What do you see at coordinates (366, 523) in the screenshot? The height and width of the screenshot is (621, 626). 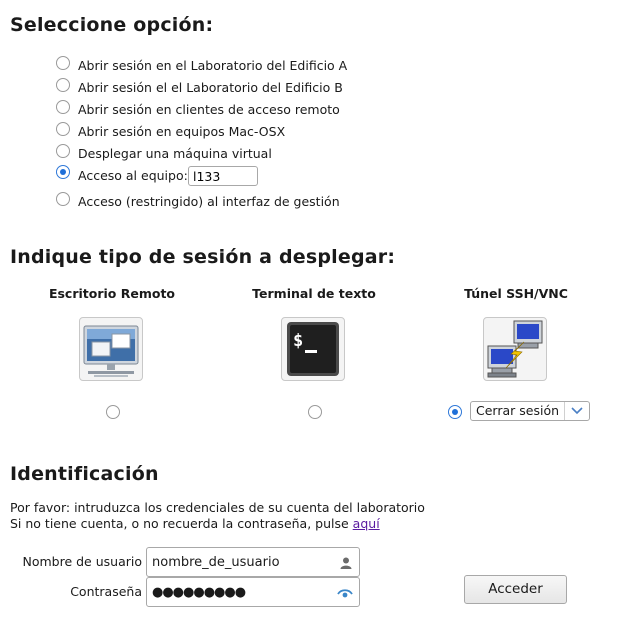 I see `help-link: aquí` at bounding box center [366, 523].